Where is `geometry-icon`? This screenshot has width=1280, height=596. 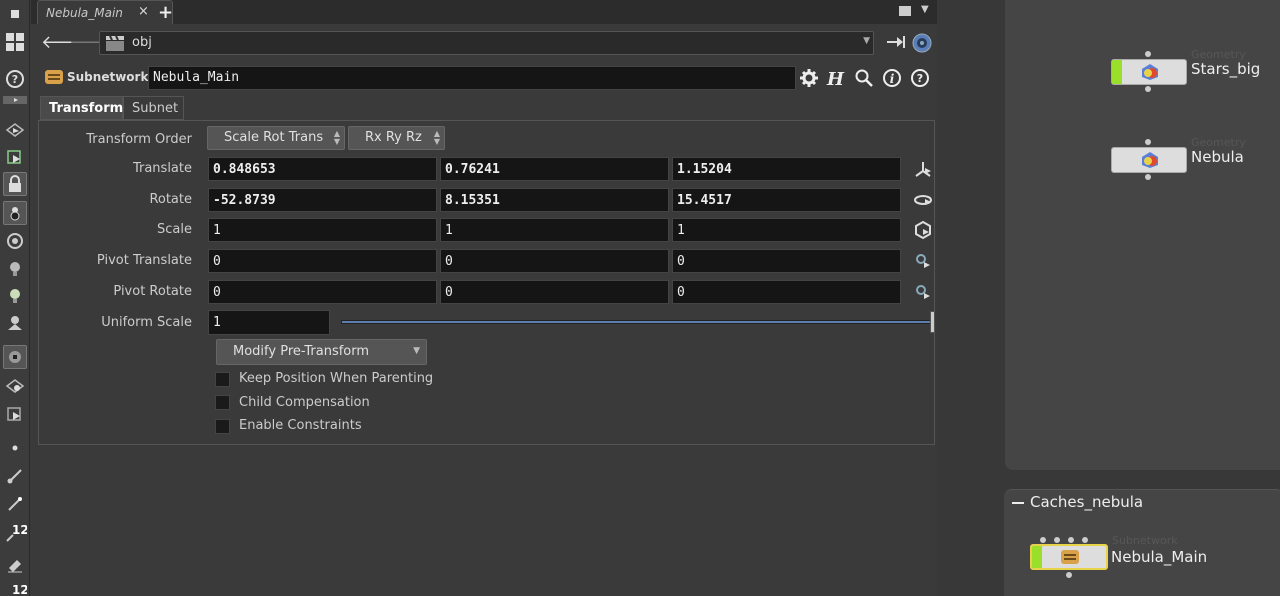
geometry-icon is located at coordinates (1150, 72).